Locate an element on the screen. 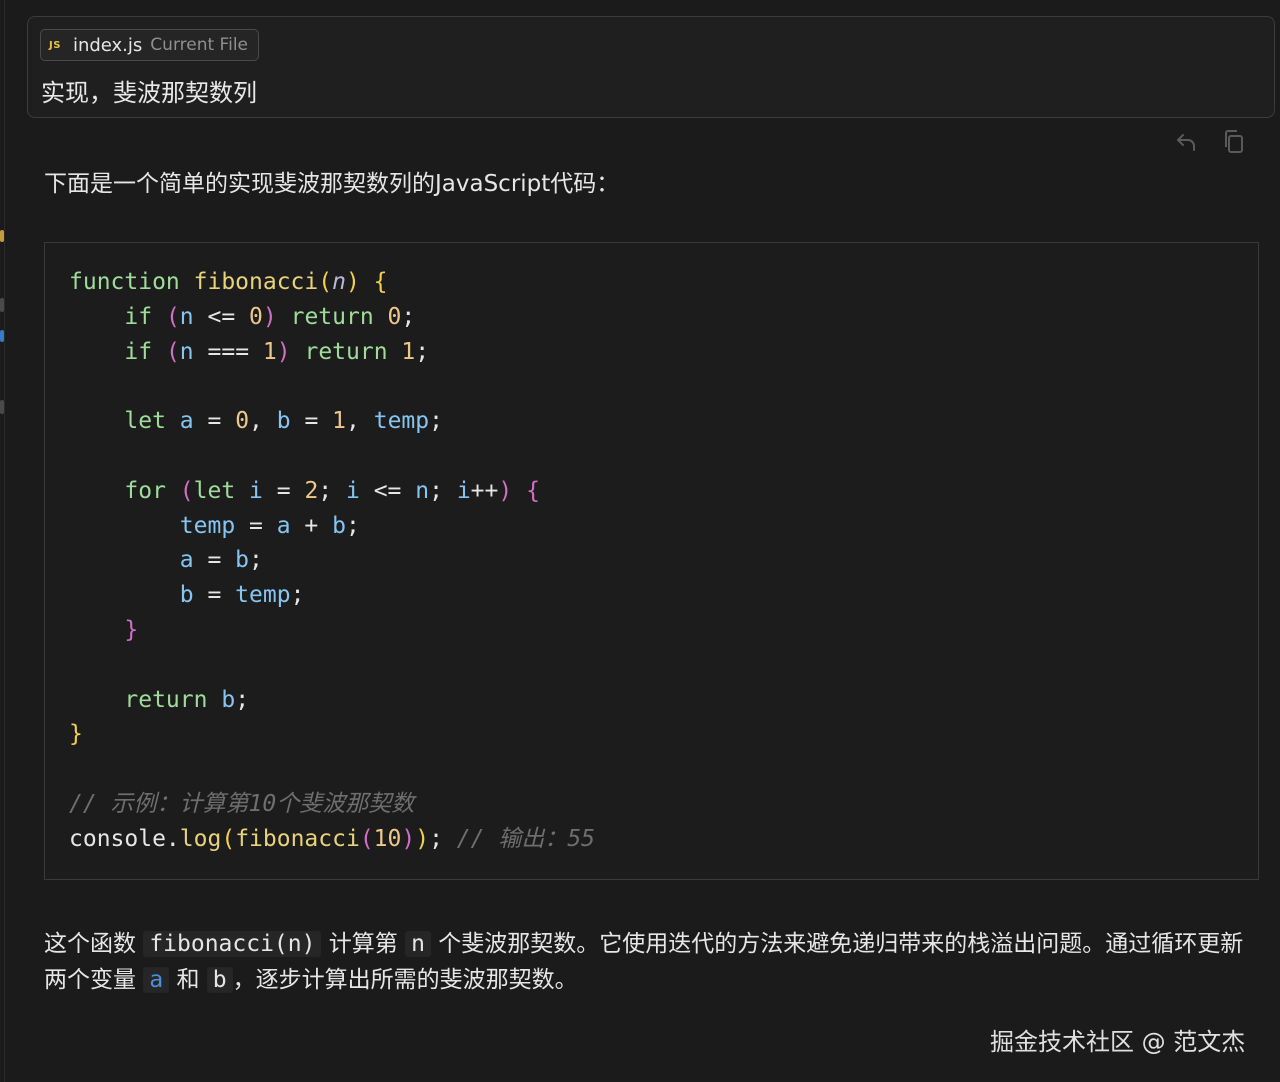 The height and width of the screenshot is (1082, 1280). code-line: console.log(fibonacci(10)); // 输出：55 is located at coordinates (332, 839).